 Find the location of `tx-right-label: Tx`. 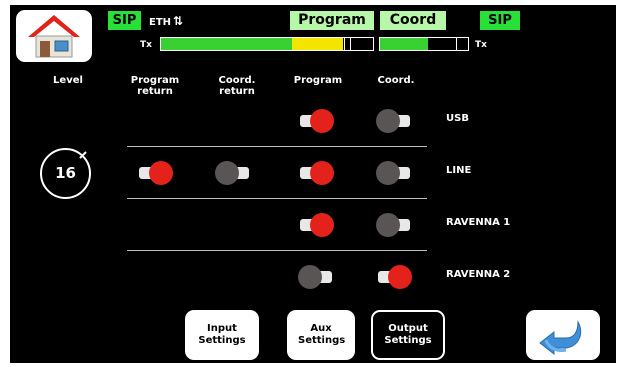

tx-right-label: Tx is located at coordinates (481, 45).